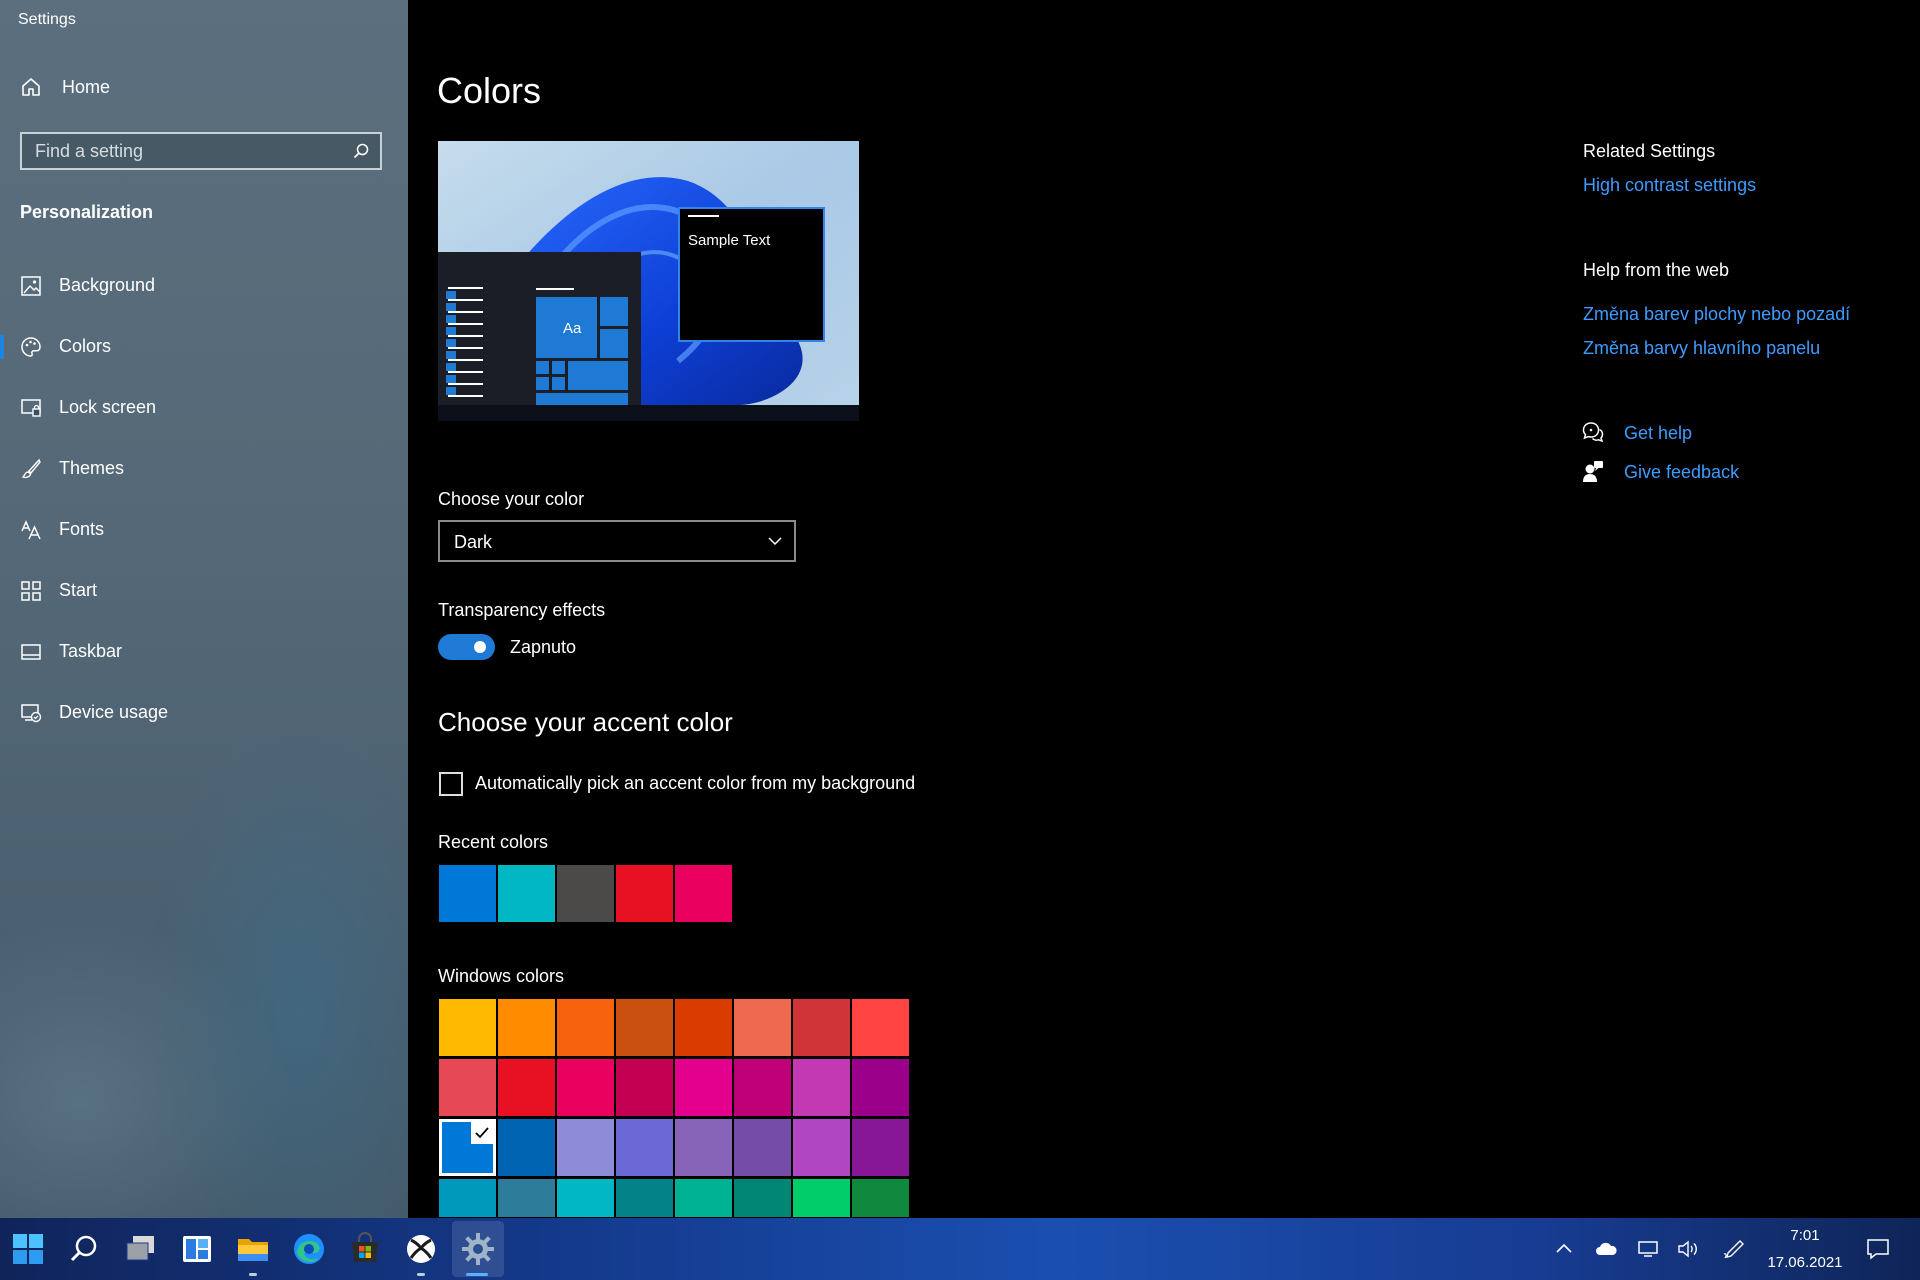 The height and width of the screenshot is (1280, 1920). I want to click on color-mode-dropdown: Dark, so click(617, 541).